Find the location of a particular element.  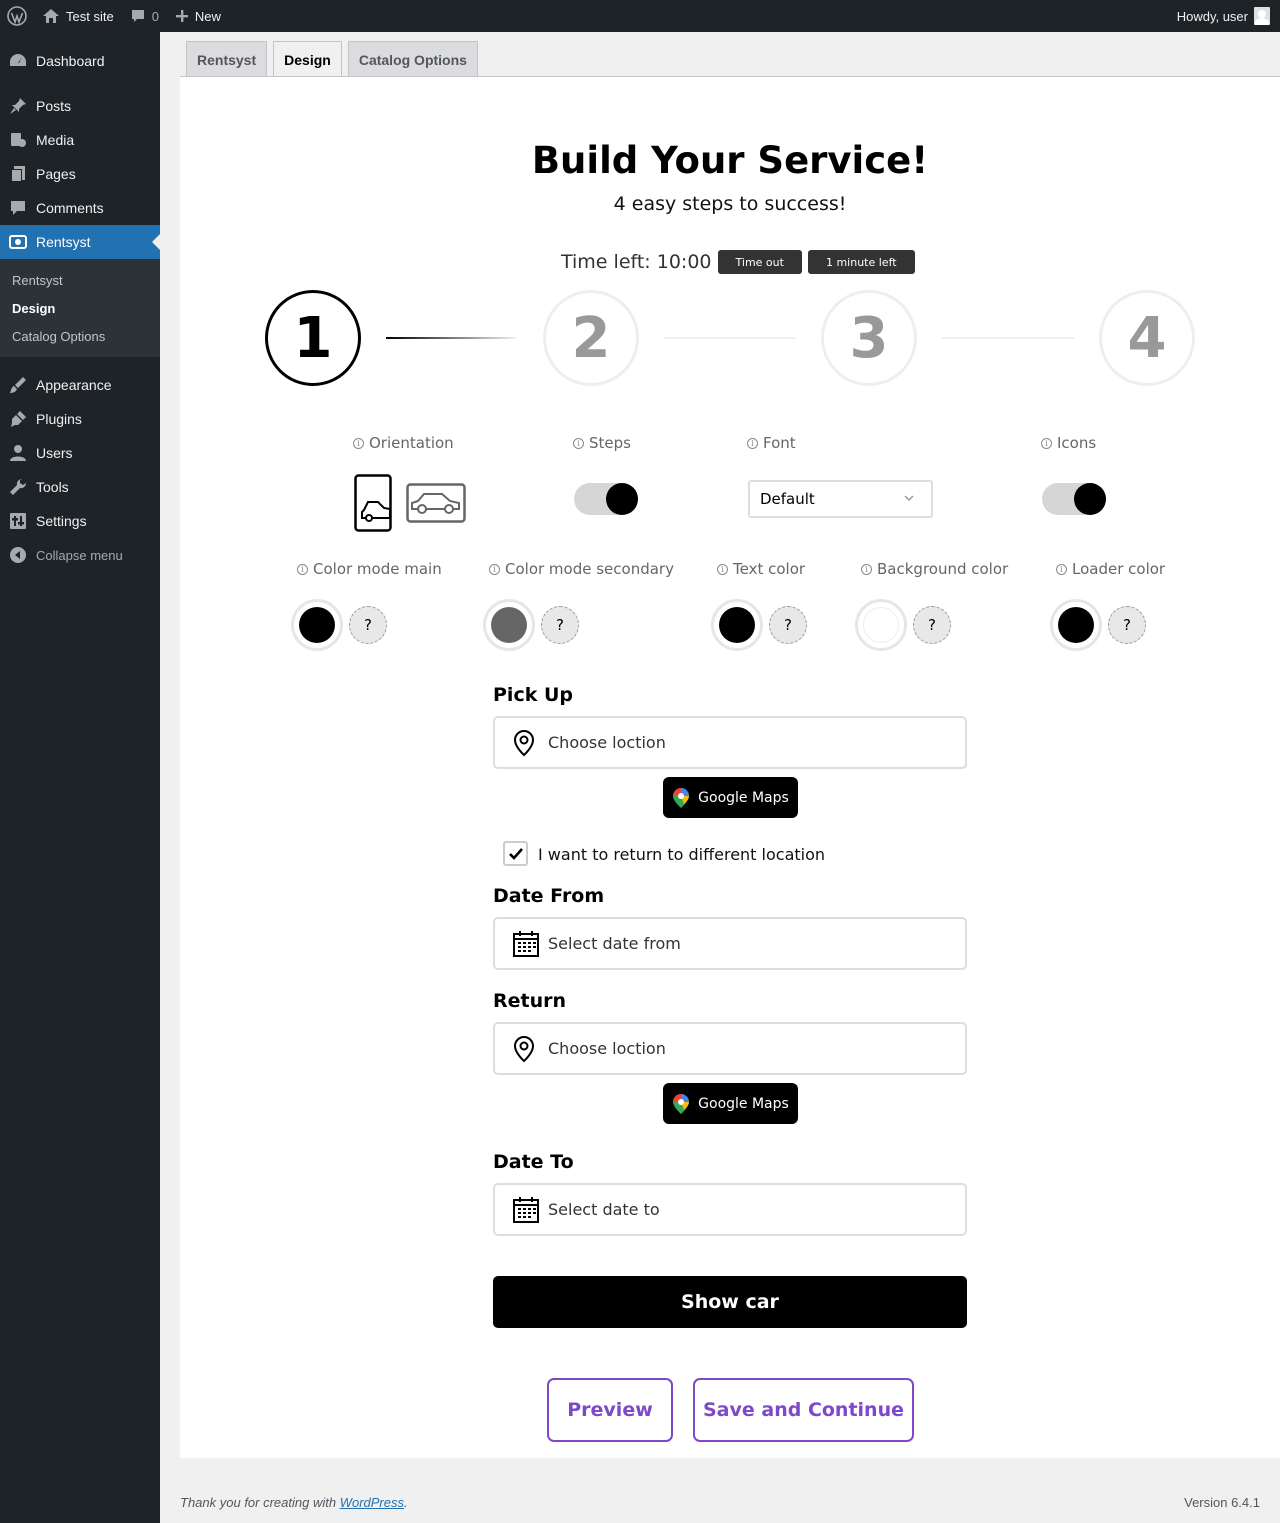

wordpress-logo-icon is located at coordinates (17, 16).